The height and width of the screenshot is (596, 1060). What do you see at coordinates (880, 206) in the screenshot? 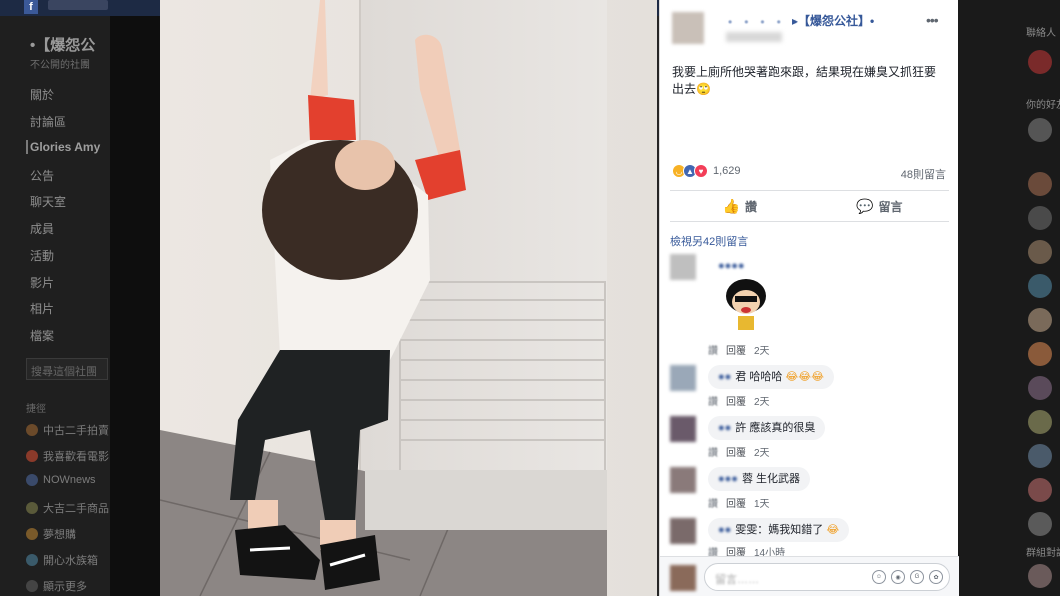
I see `comment-button: 💬 留言` at bounding box center [880, 206].